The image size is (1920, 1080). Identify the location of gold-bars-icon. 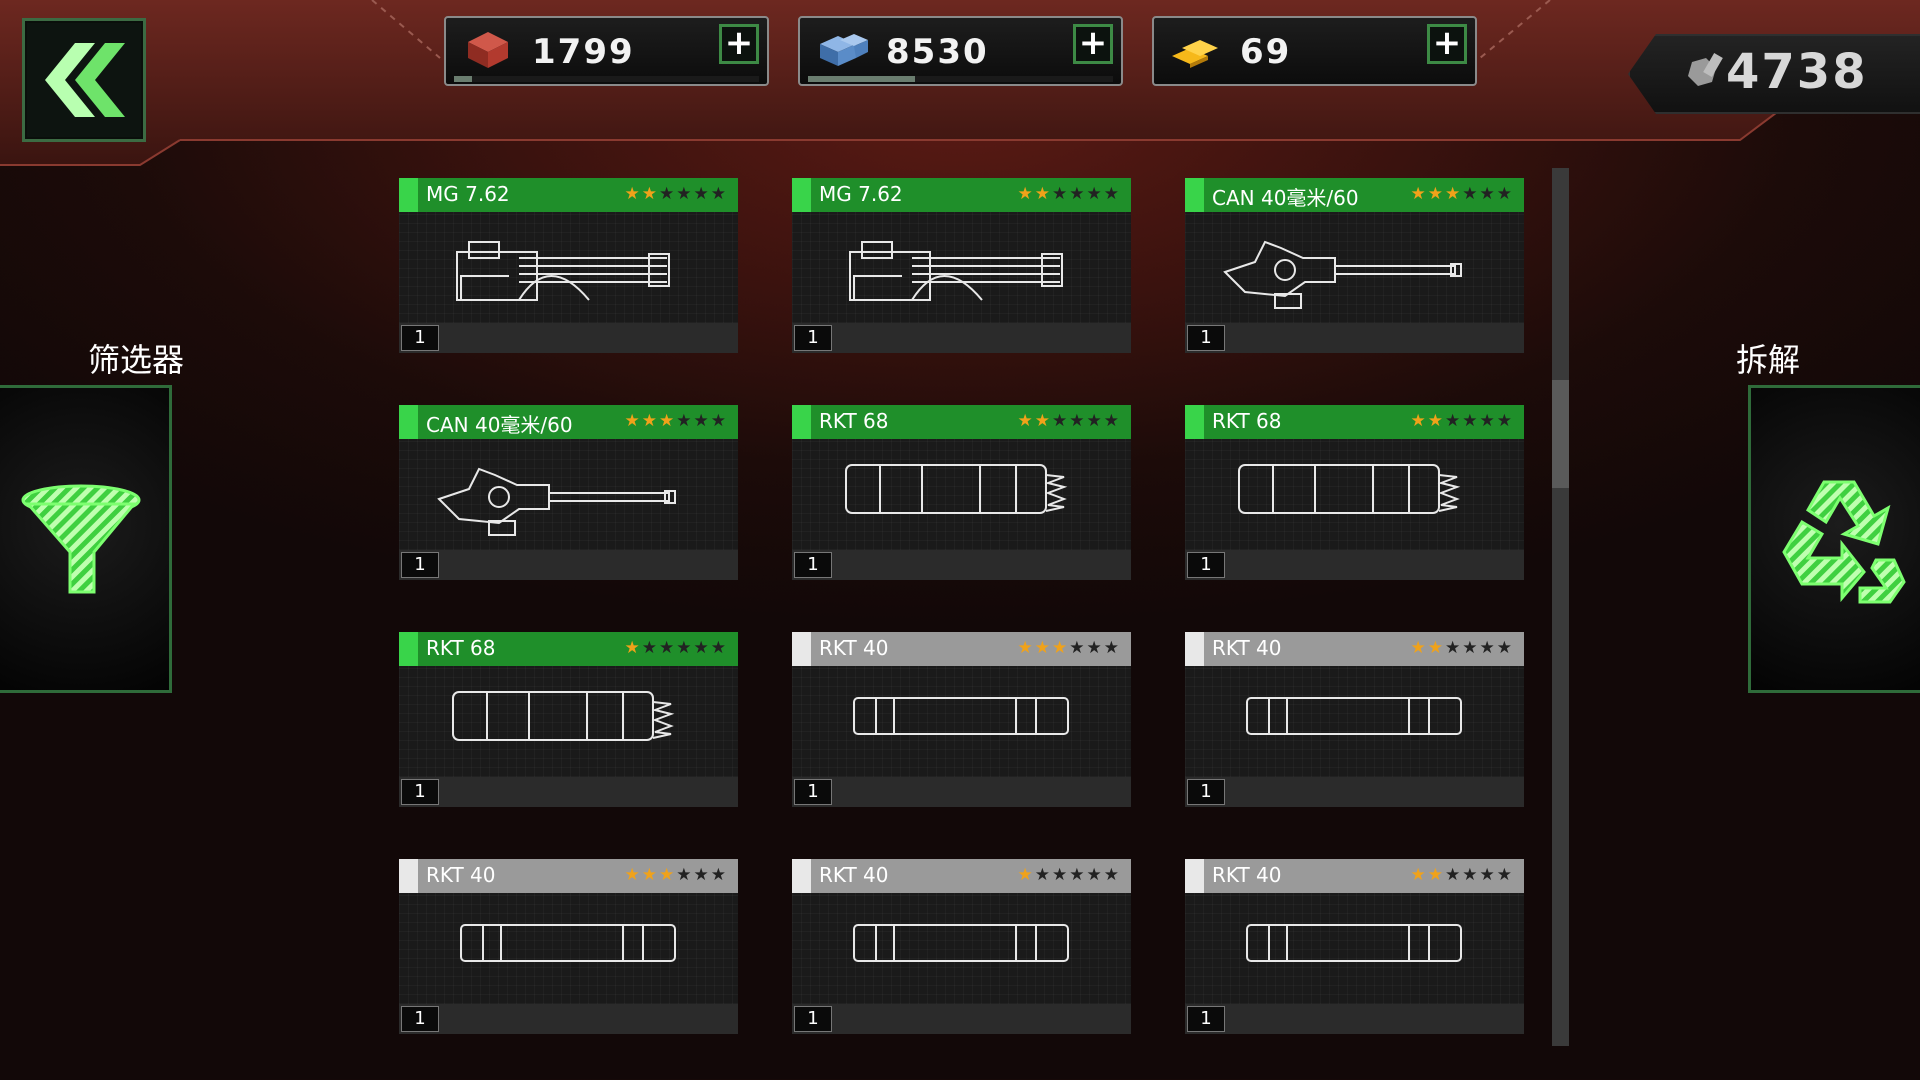
(1195, 54).